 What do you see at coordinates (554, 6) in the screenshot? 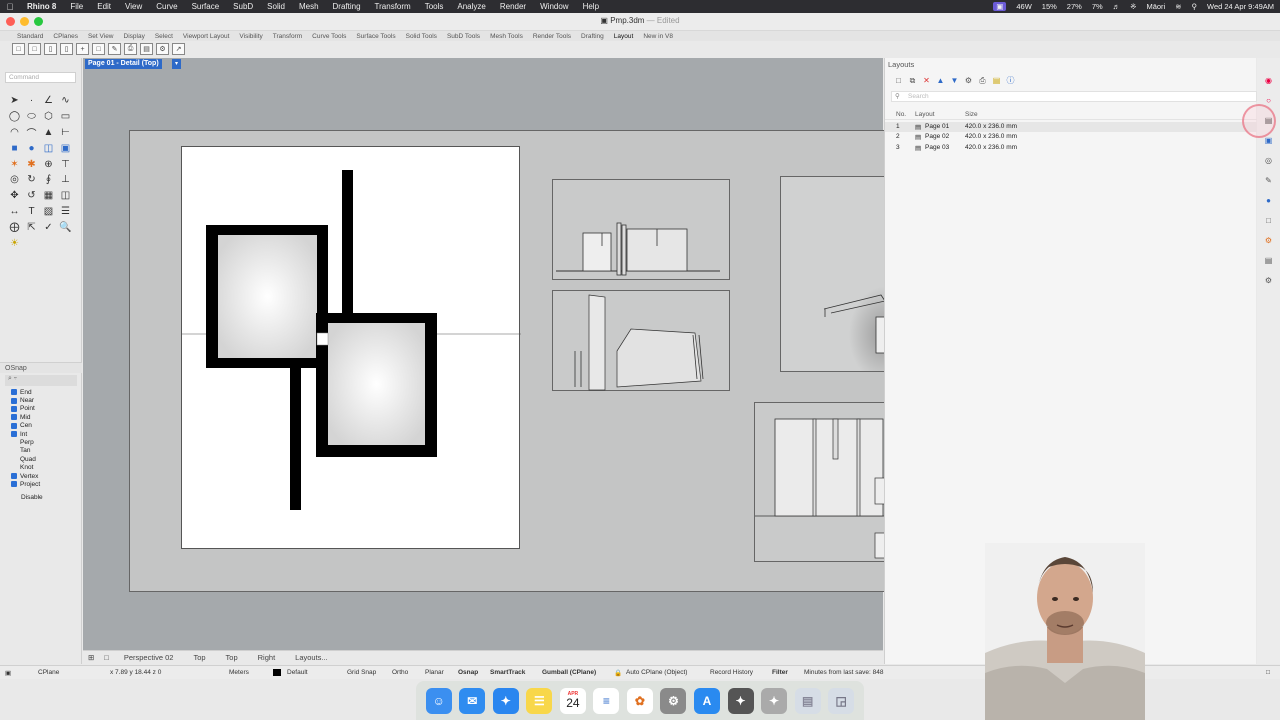
I see `menu-window: Window` at bounding box center [554, 6].